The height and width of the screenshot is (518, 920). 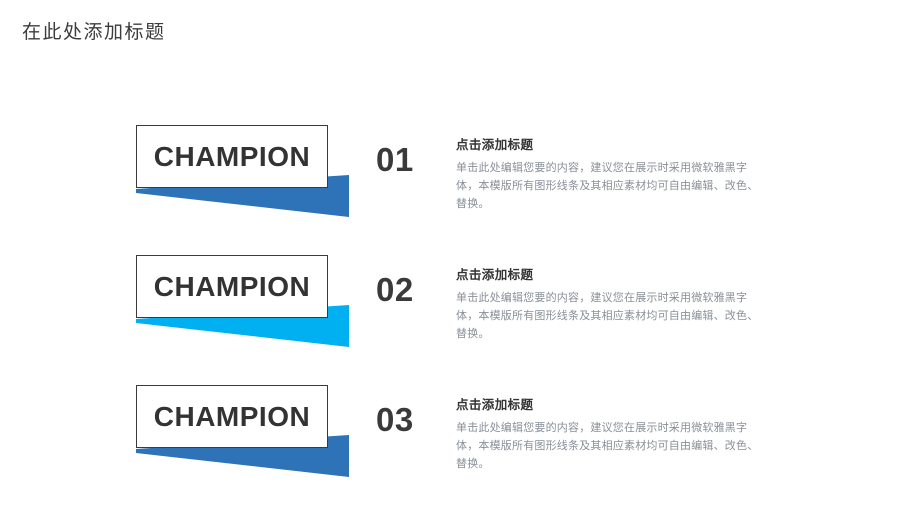 I want to click on index-number: 01, so click(x=395, y=159).